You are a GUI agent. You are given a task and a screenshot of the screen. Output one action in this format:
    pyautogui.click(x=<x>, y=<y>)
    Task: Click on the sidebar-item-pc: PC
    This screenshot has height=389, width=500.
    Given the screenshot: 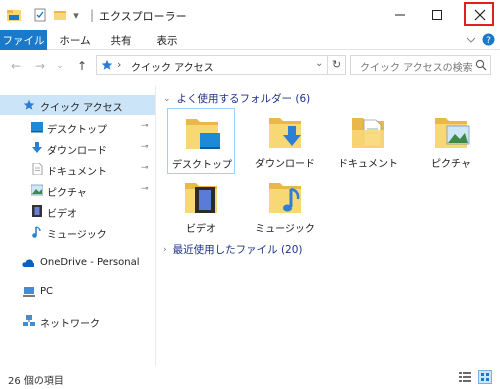 What is the action you would take?
    pyautogui.click(x=77, y=292)
    